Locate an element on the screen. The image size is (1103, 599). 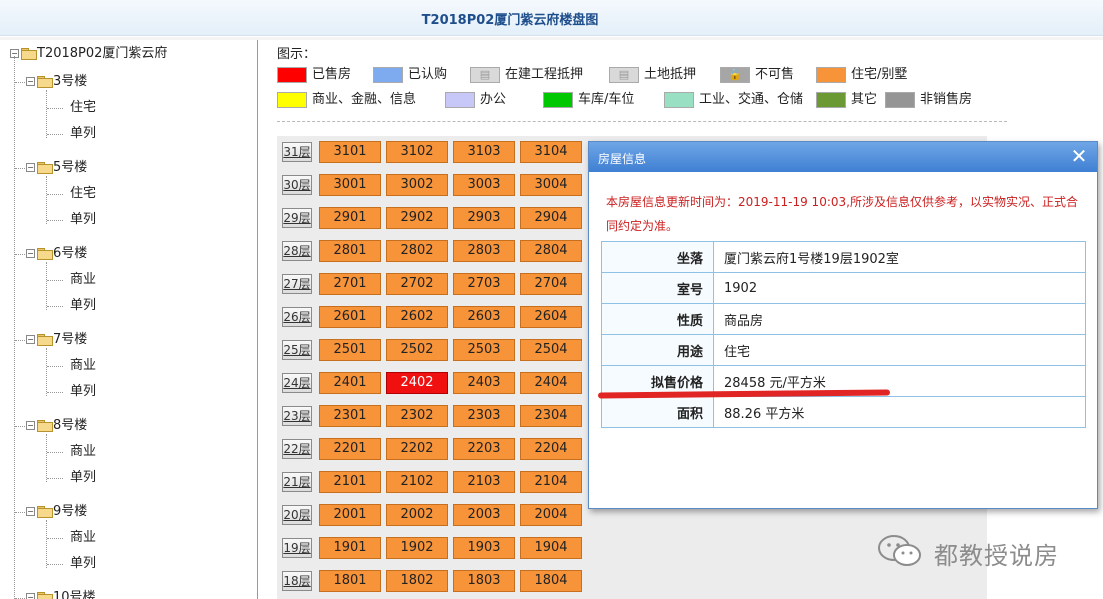
unit-cell: 1804 is located at coordinates (551, 581).